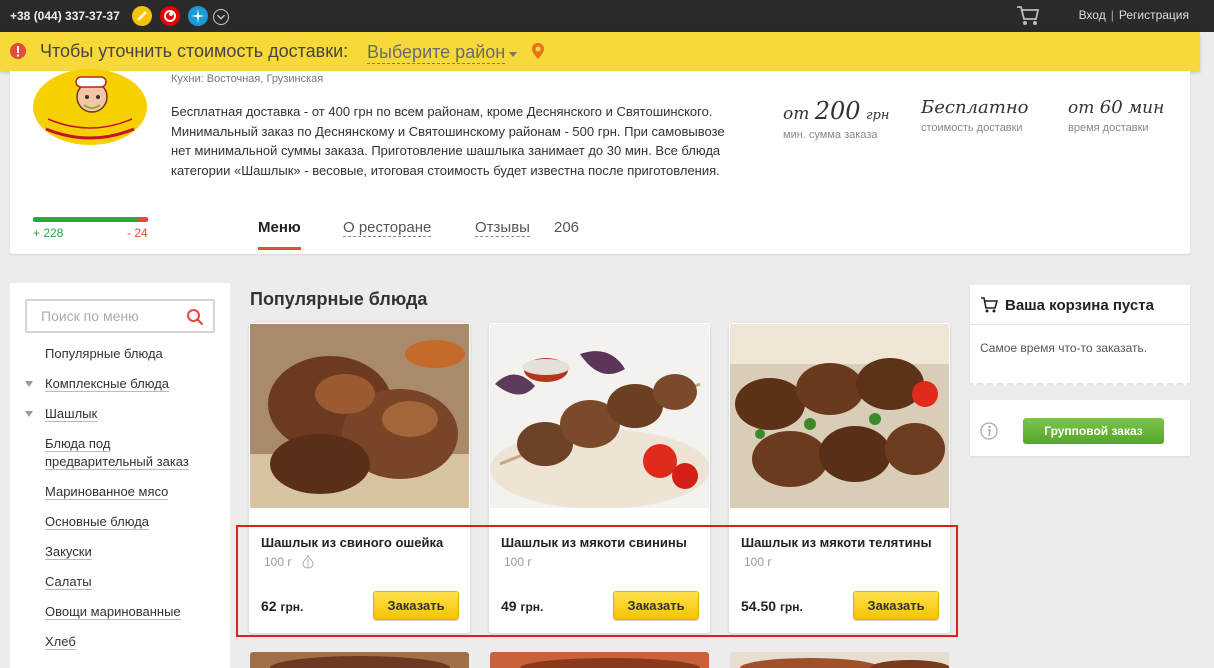 This screenshot has height=668, width=1214. What do you see at coordinates (597, 581) in the screenshot?
I see `highlight-box` at bounding box center [597, 581].